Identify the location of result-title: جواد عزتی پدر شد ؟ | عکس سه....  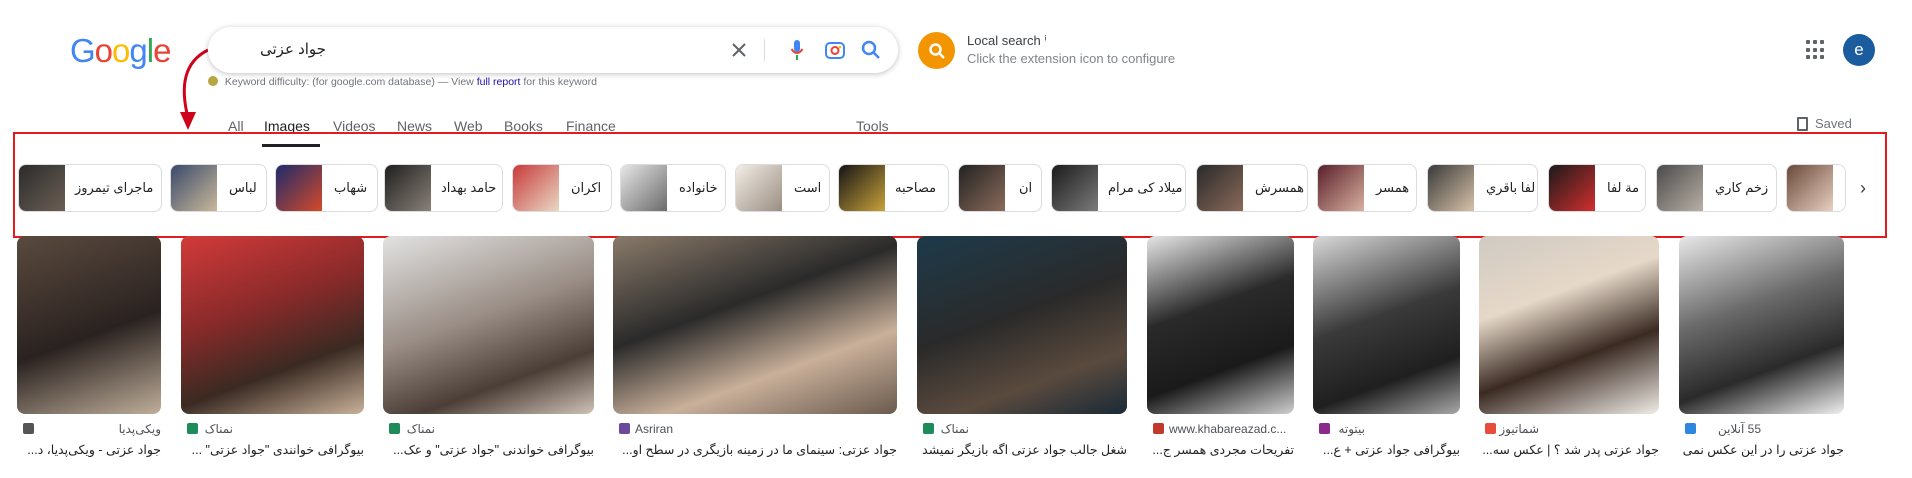
(1569, 449).